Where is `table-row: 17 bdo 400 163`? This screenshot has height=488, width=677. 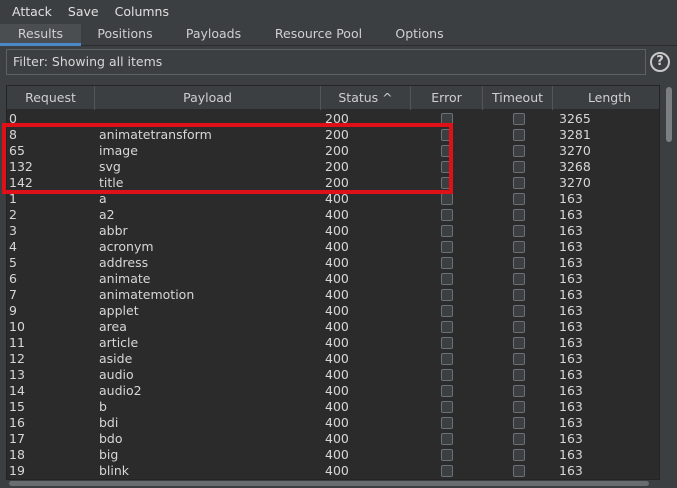
table-row: 17 bdo 400 163 is located at coordinates (333, 439).